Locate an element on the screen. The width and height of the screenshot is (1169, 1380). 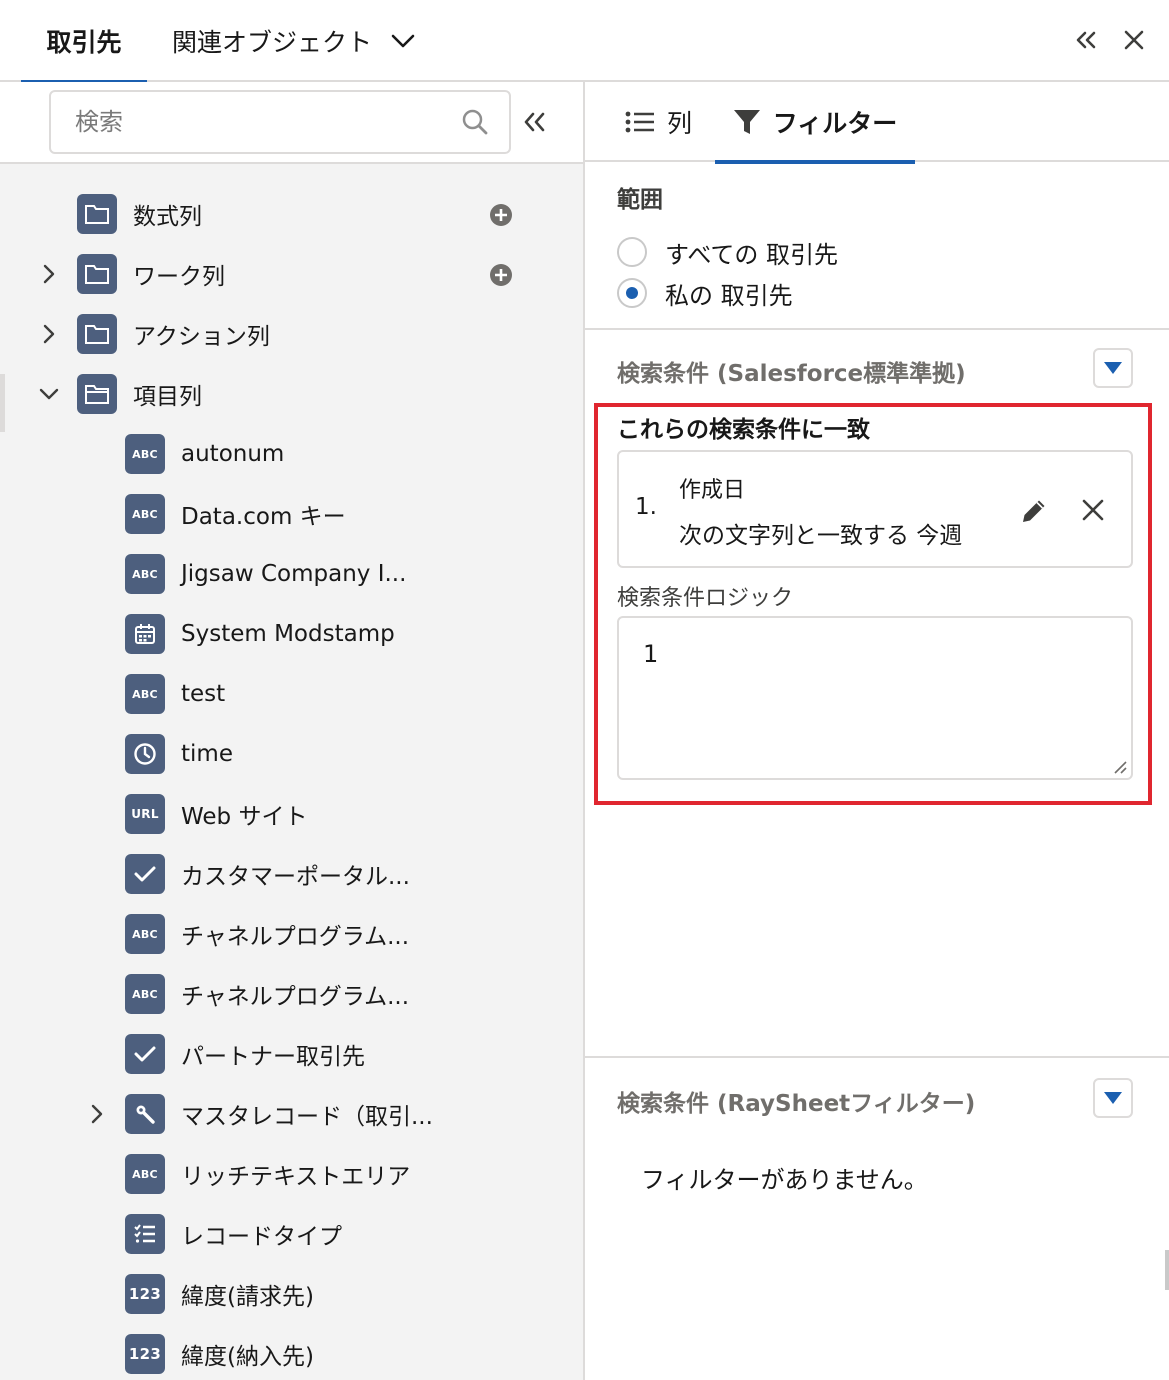
field-label: time is located at coordinates (207, 754).